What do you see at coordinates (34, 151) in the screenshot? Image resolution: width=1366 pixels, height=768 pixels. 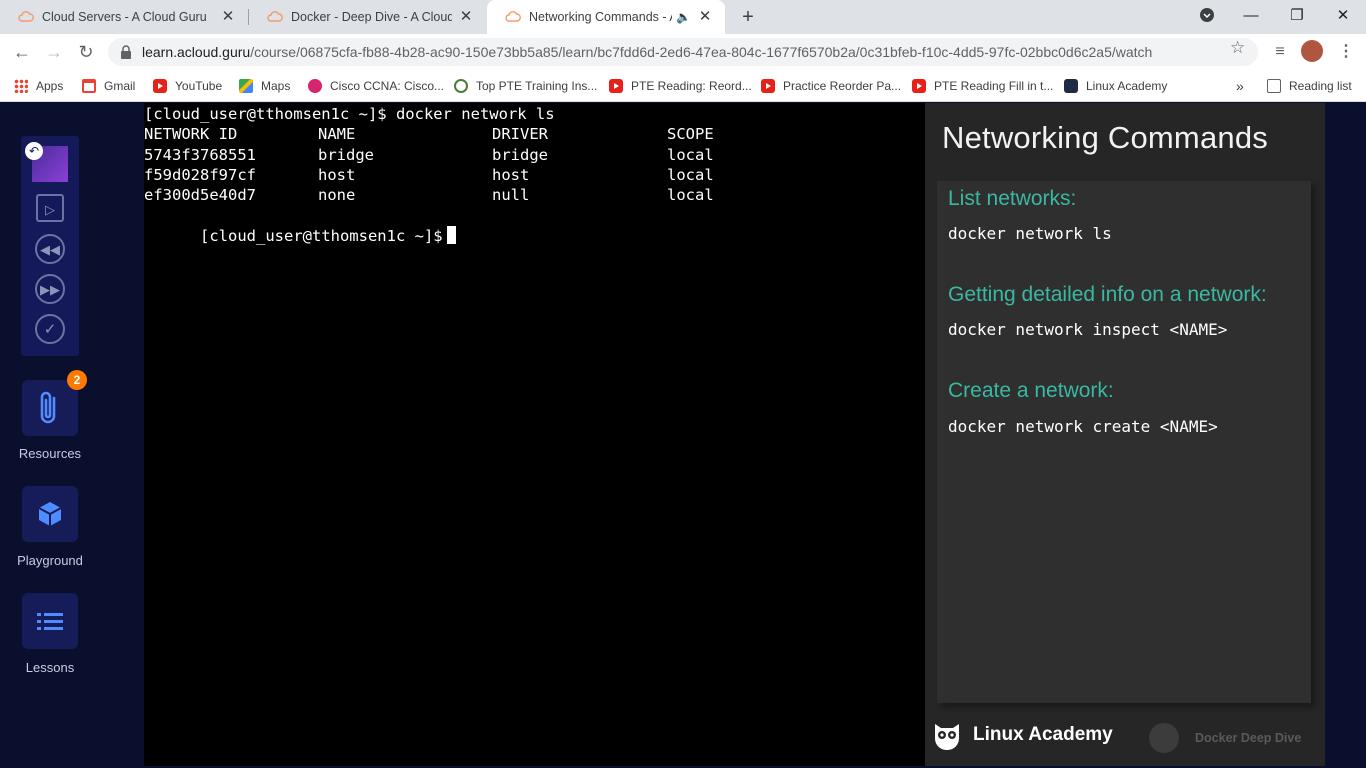 I see `back-to-course-icon: ↶` at bounding box center [34, 151].